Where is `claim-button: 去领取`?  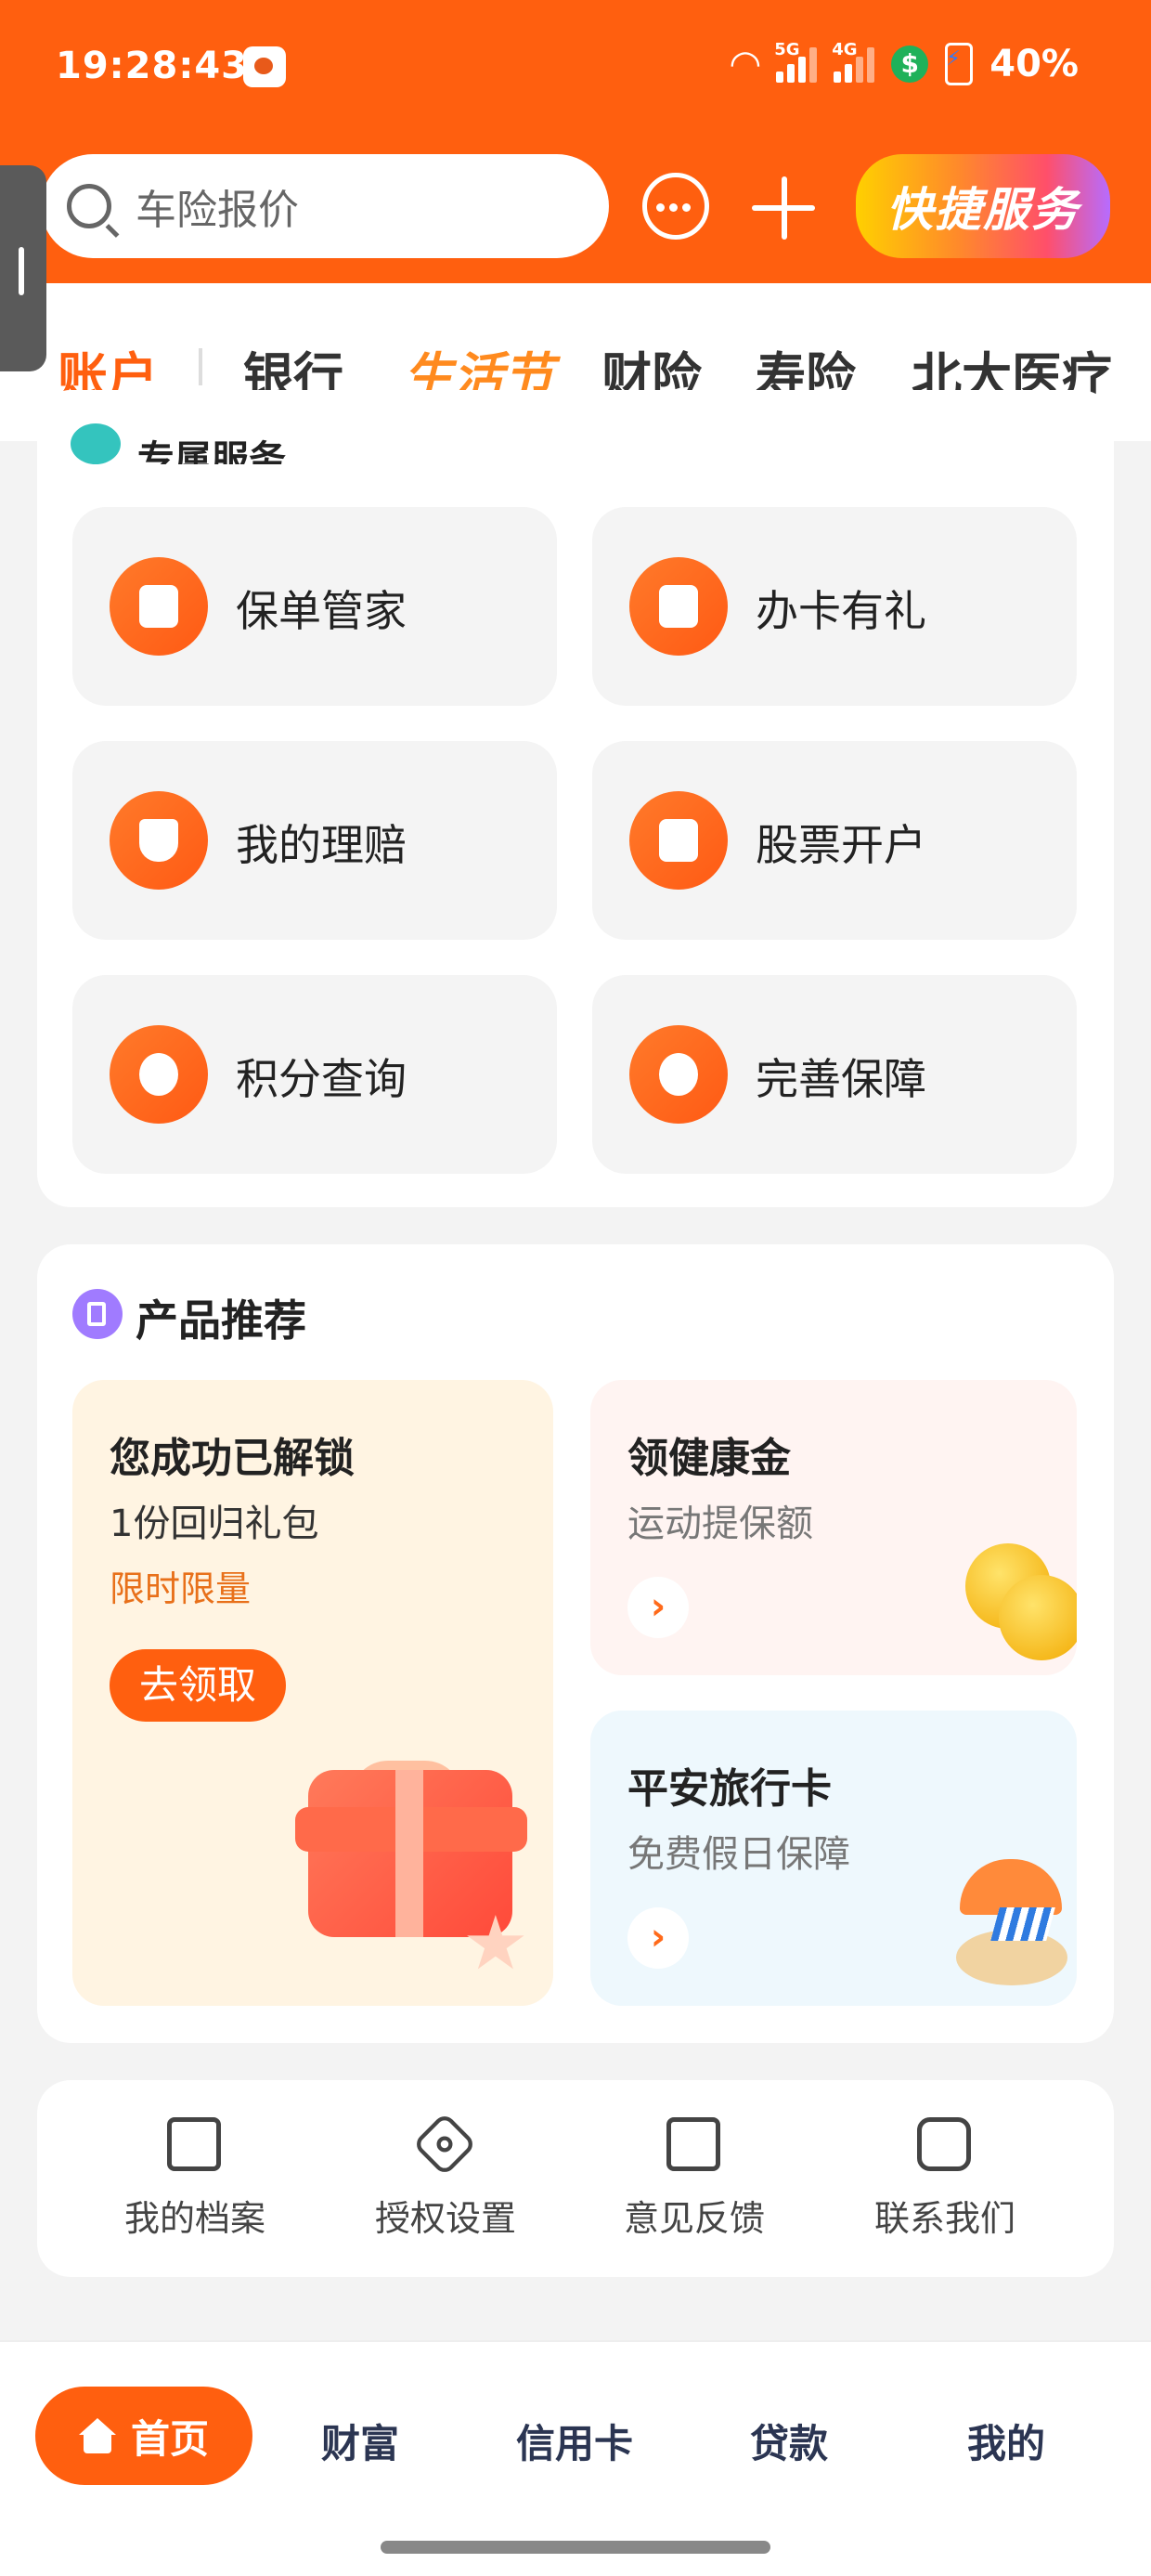 claim-button: 去领取 is located at coordinates (198, 1685).